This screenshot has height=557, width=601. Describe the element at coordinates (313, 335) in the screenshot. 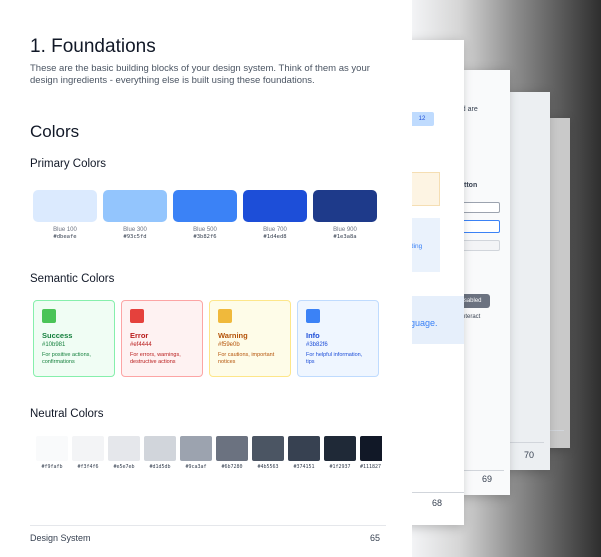

I see `card-title: Info` at that location.